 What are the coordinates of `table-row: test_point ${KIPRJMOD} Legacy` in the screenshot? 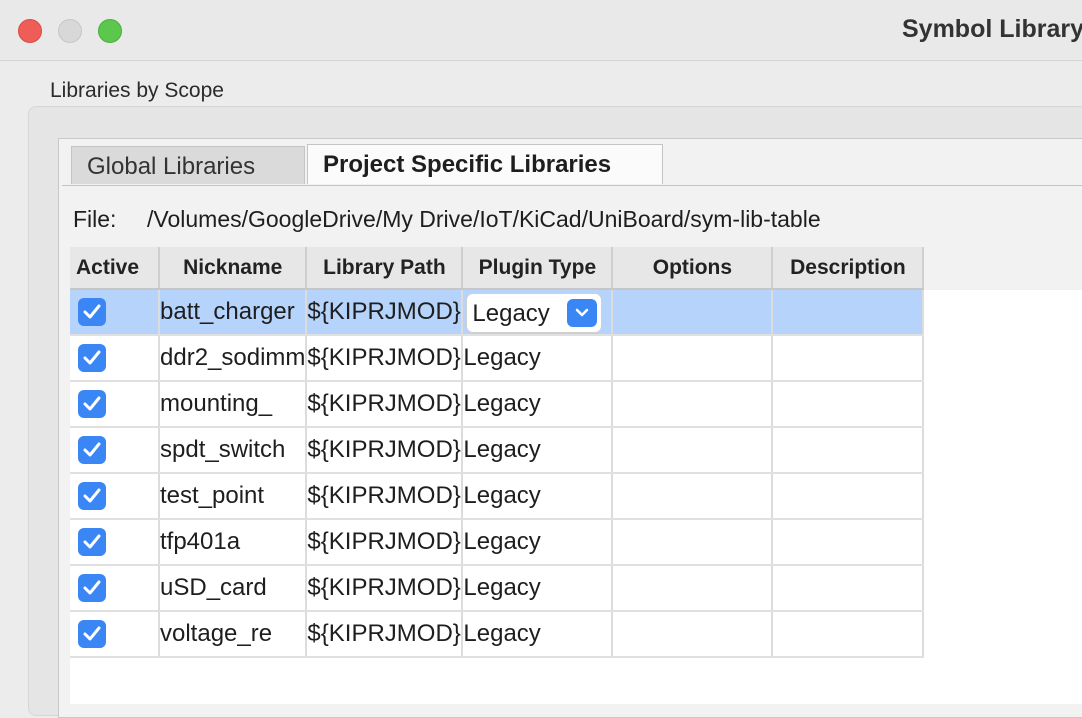 It's located at (497, 496).